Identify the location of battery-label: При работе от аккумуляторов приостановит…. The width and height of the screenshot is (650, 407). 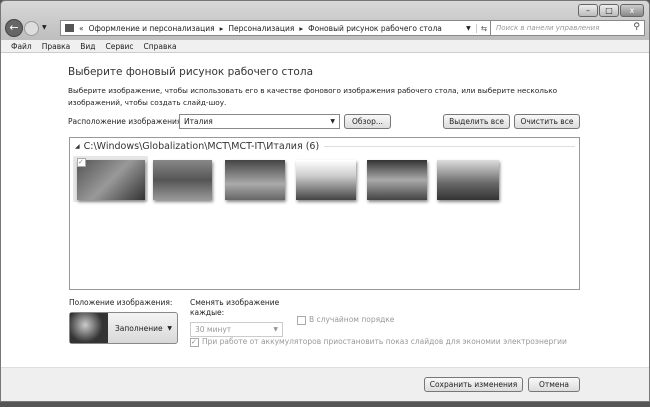
(384, 341).